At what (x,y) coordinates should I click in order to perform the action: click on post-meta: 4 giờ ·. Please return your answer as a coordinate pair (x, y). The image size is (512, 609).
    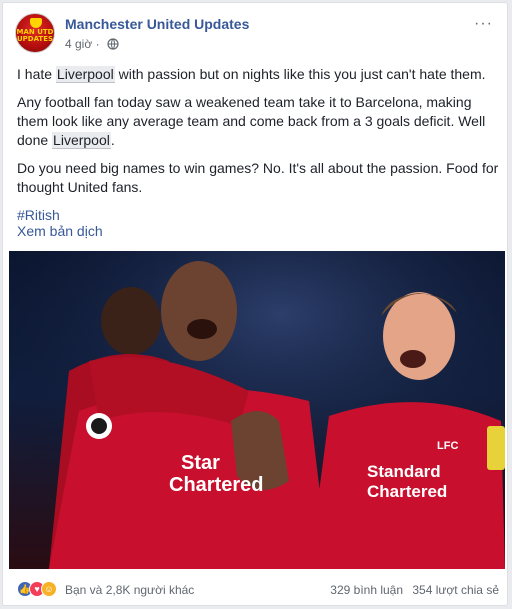
    Looking at the image, I should click on (92, 44).